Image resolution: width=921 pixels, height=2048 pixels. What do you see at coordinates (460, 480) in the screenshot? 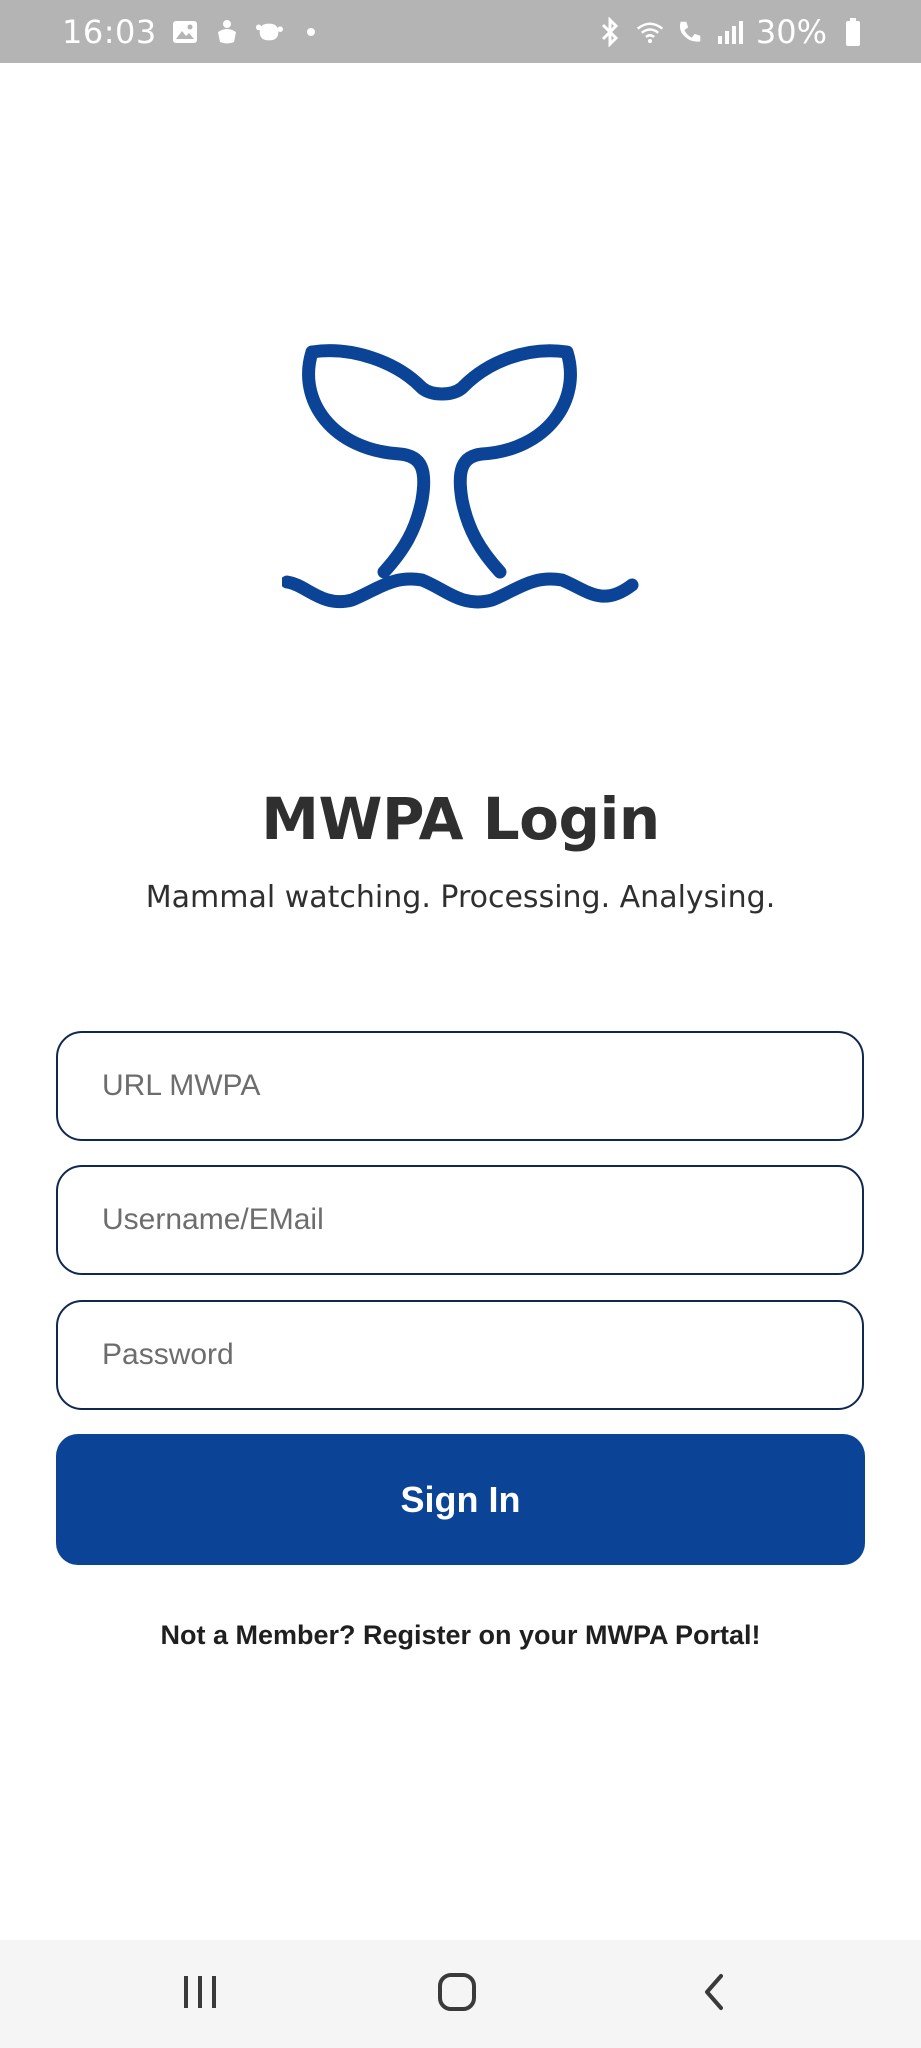
I see `whale-tail-logo` at bounding box center [460, 480].